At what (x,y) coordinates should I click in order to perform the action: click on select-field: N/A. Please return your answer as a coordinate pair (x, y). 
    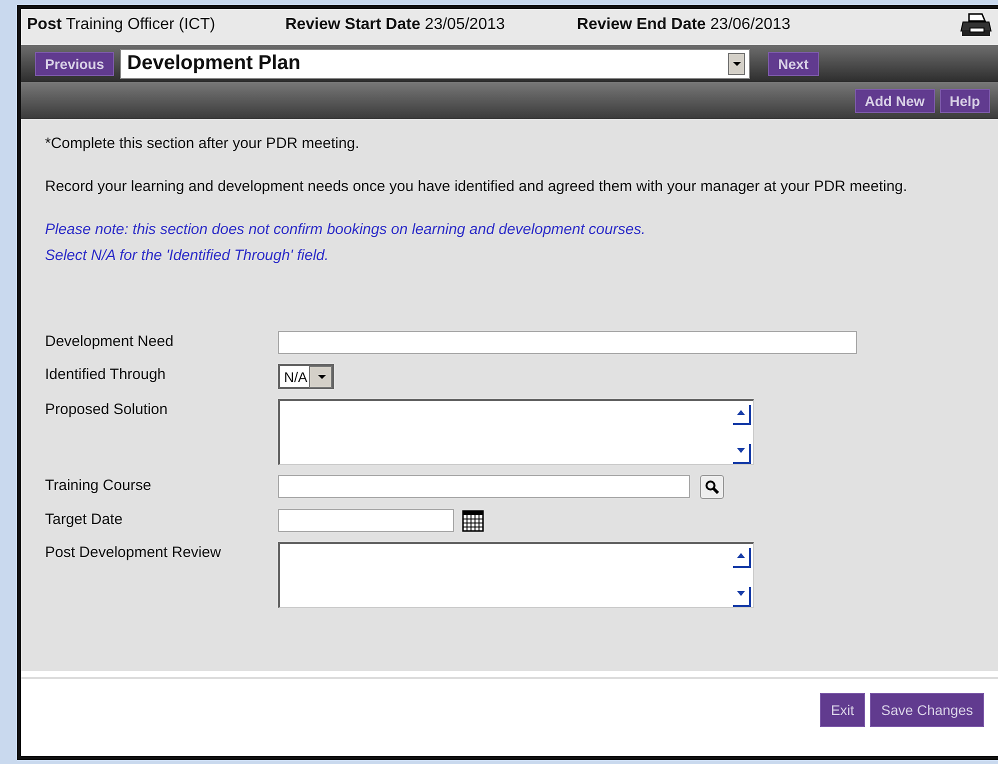
    Looking at the image, I should click on (306, 376).